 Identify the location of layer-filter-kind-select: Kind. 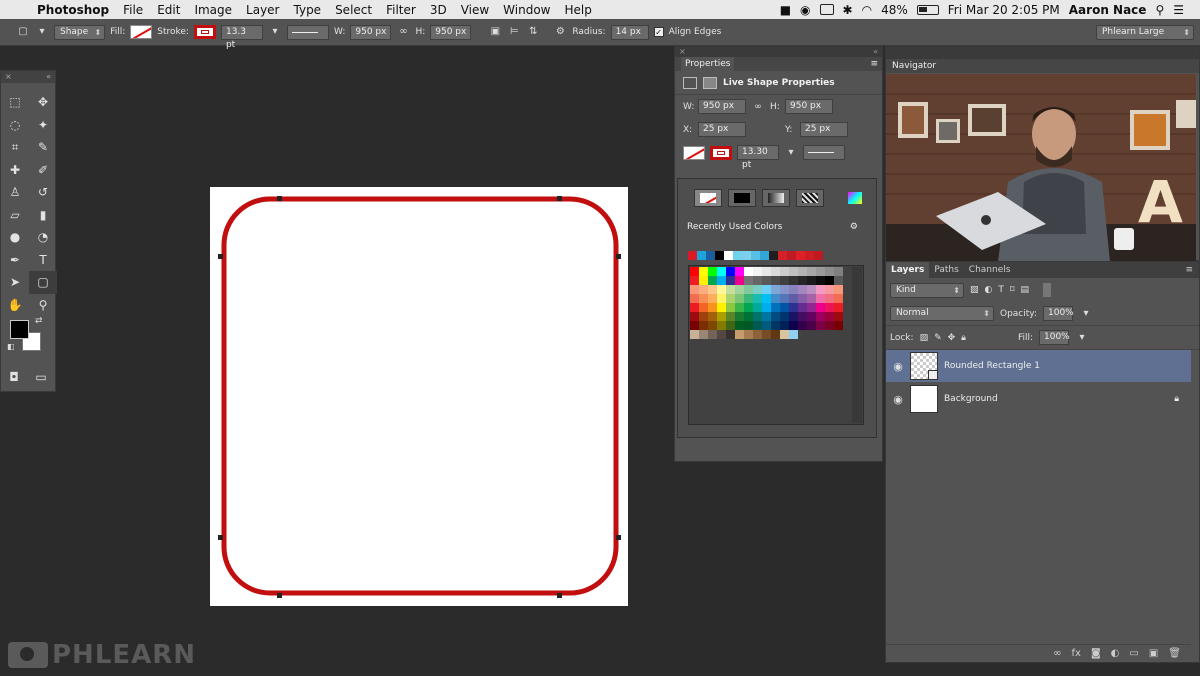
(927, 290).